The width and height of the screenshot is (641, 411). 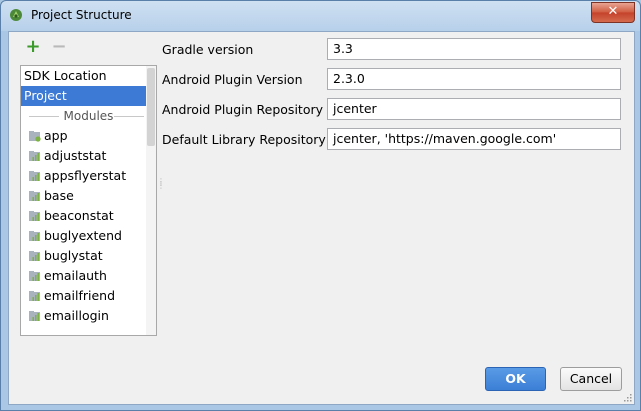 What do you see at coordinates (320, 16) in the screenshot?
I see `title-bar: Project Structure ✕` at bounding box center [320, 16].